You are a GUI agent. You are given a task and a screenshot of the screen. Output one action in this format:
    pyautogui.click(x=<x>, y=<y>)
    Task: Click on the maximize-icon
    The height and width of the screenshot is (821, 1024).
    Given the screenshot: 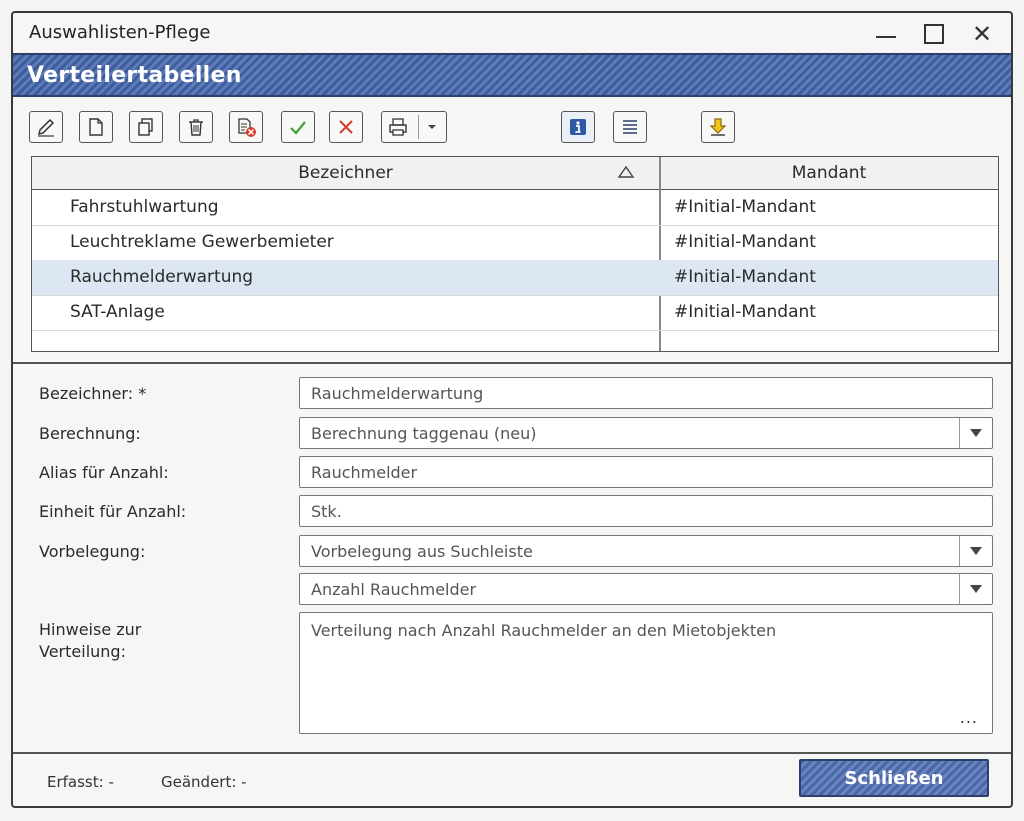 What is the action you would take?
    pyautogui.click(x=934, y=34)
    